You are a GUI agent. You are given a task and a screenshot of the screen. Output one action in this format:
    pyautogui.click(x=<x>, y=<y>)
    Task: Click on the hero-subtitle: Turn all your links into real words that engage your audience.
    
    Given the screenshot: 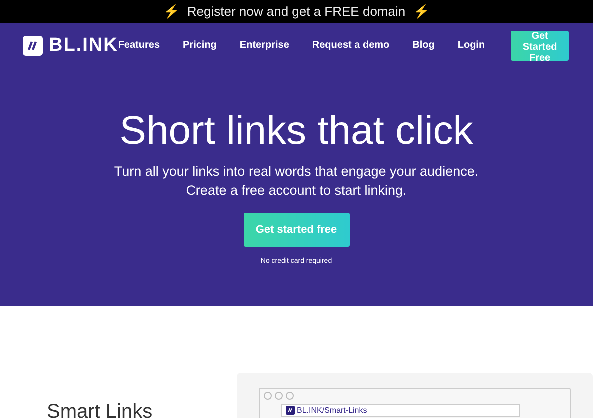 What is the action you would take?
    pyautogui.click(x=296, y=172)
    